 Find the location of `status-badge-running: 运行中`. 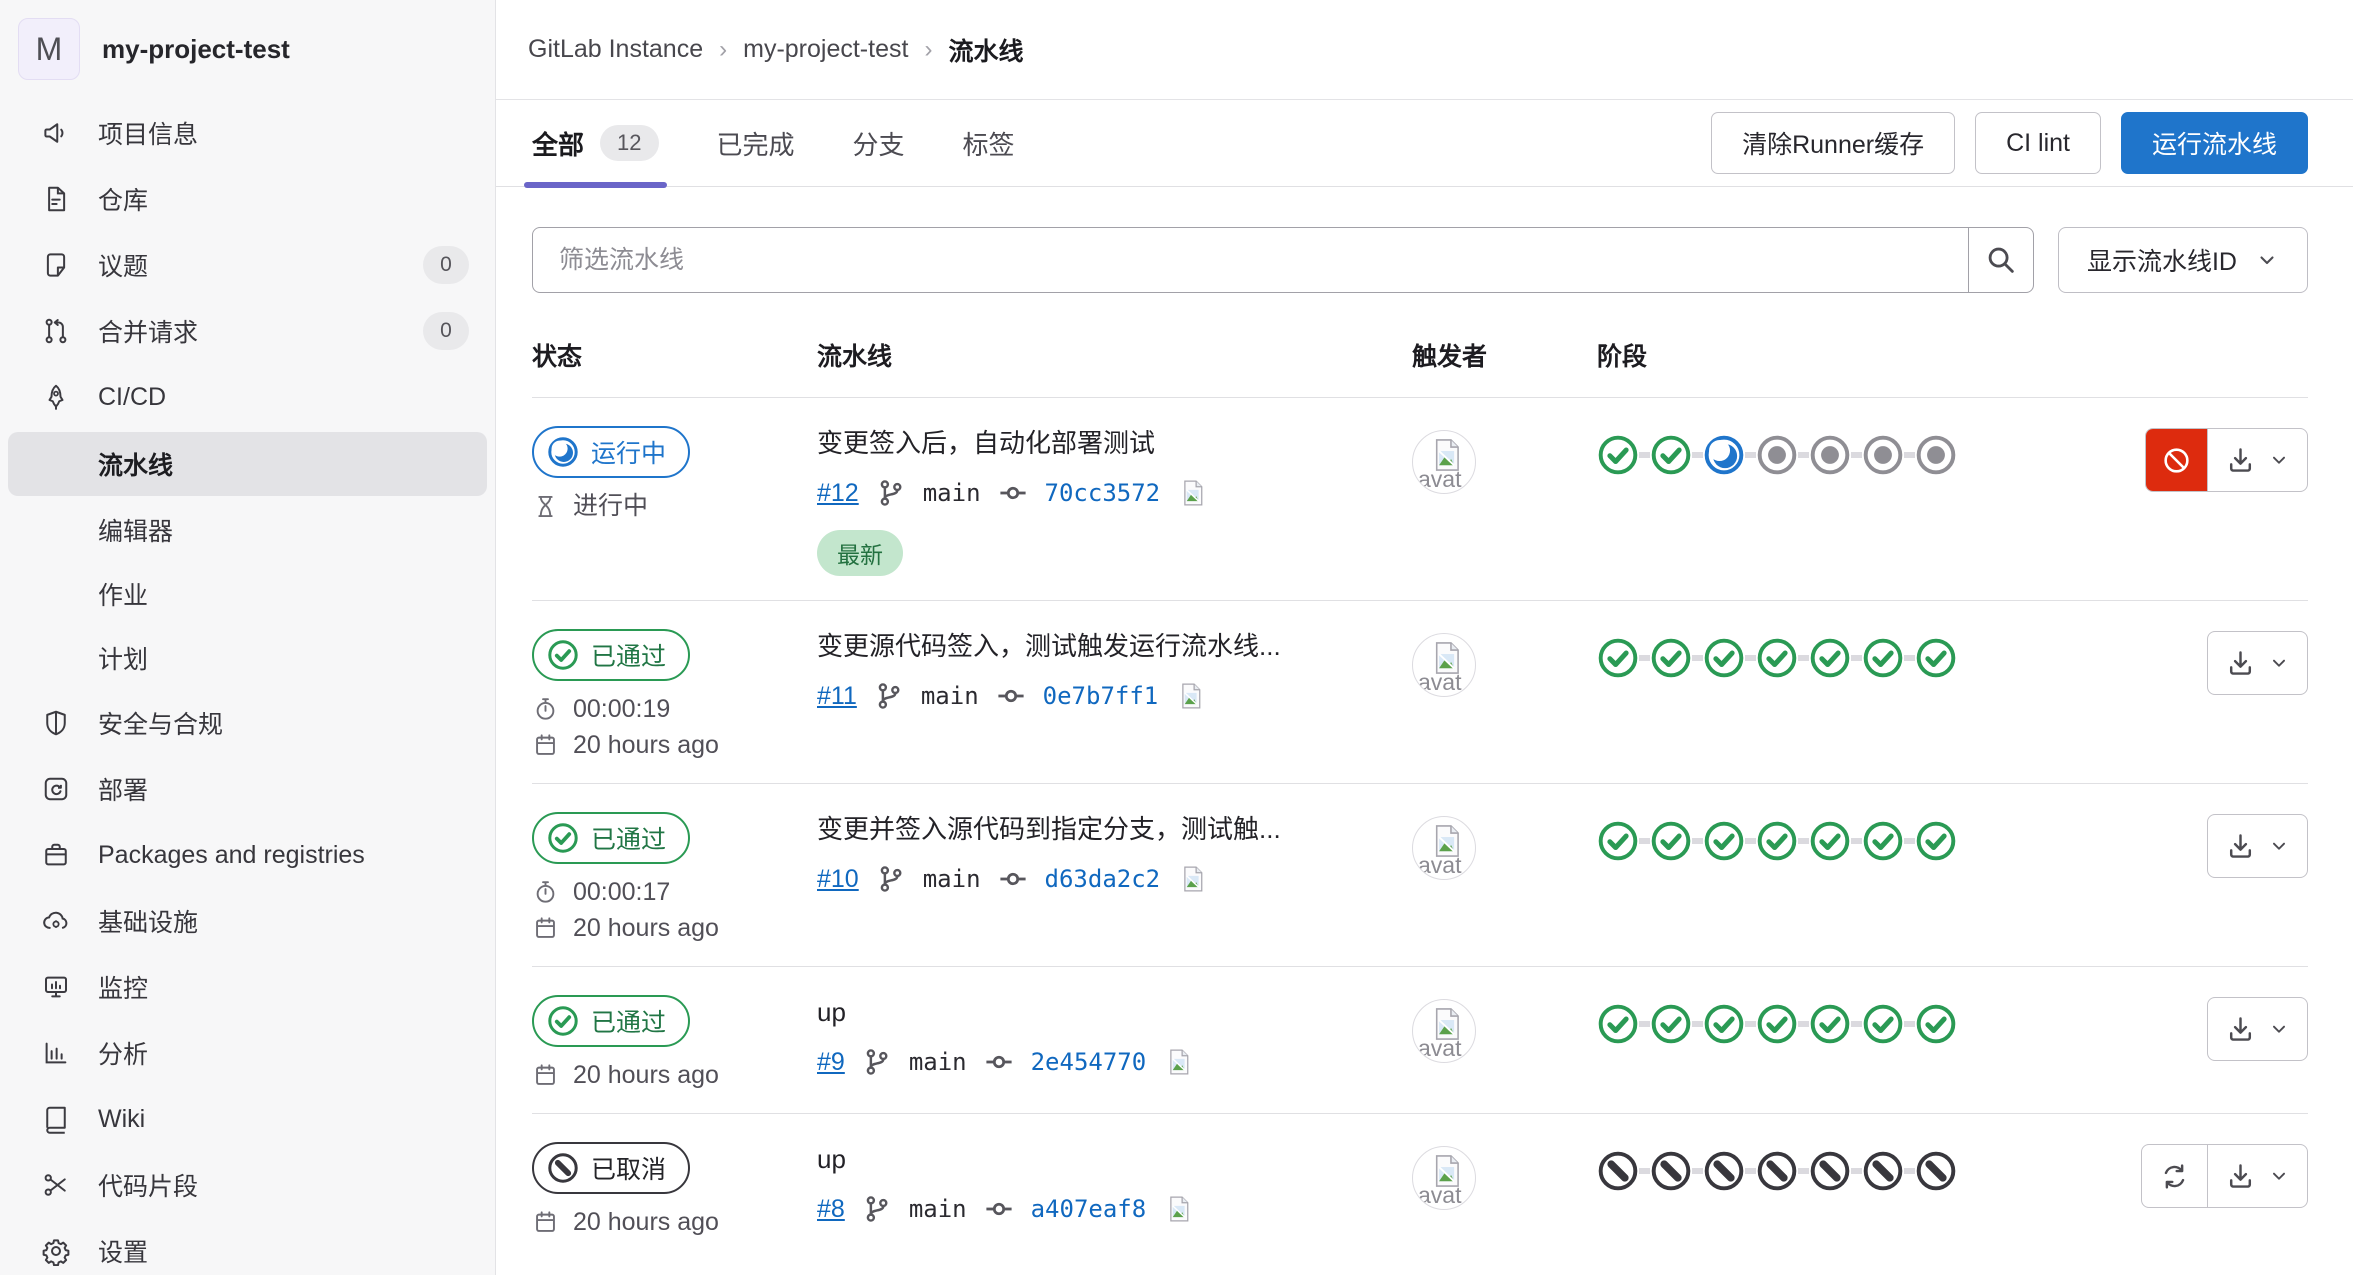

status-badge-running: 运行中 is located at coordinates (611, 452).